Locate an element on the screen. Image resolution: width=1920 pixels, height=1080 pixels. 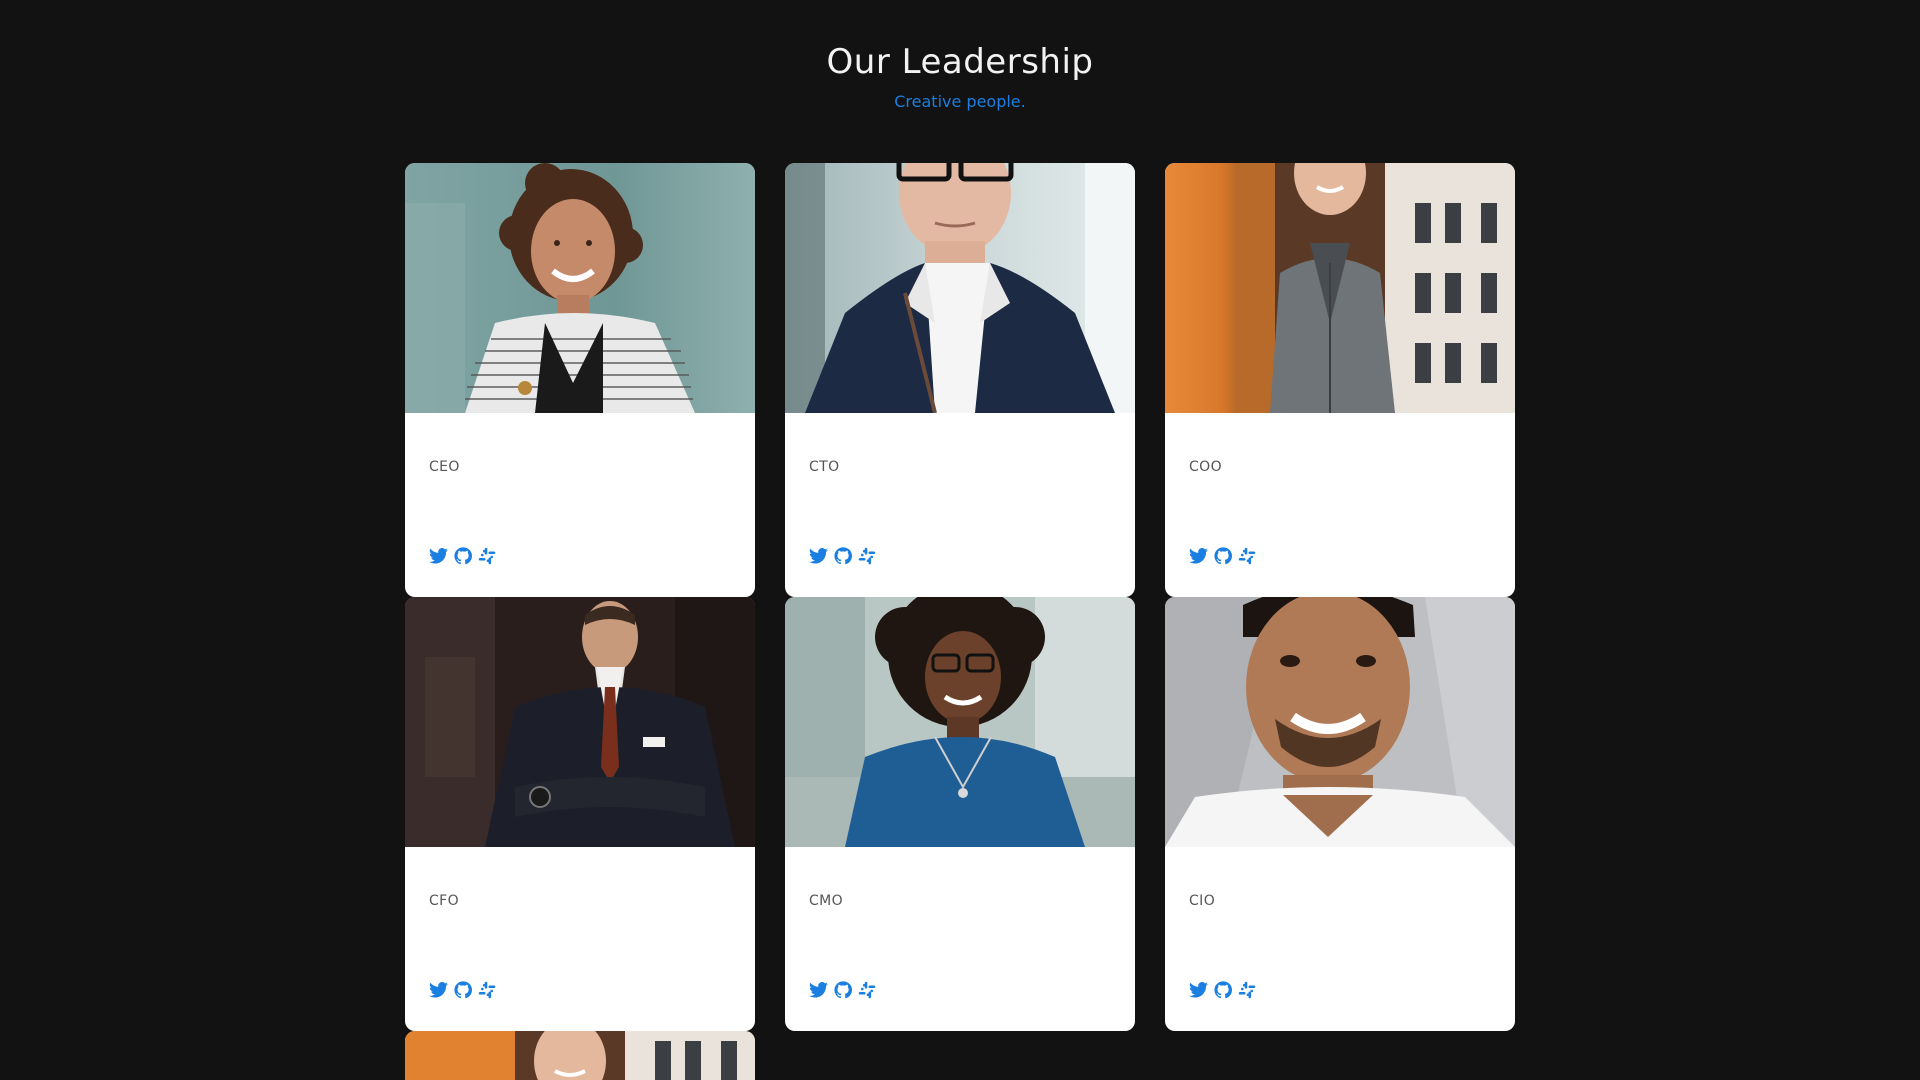
team-card-cmo: CMO is located at coordinates (960, 814).